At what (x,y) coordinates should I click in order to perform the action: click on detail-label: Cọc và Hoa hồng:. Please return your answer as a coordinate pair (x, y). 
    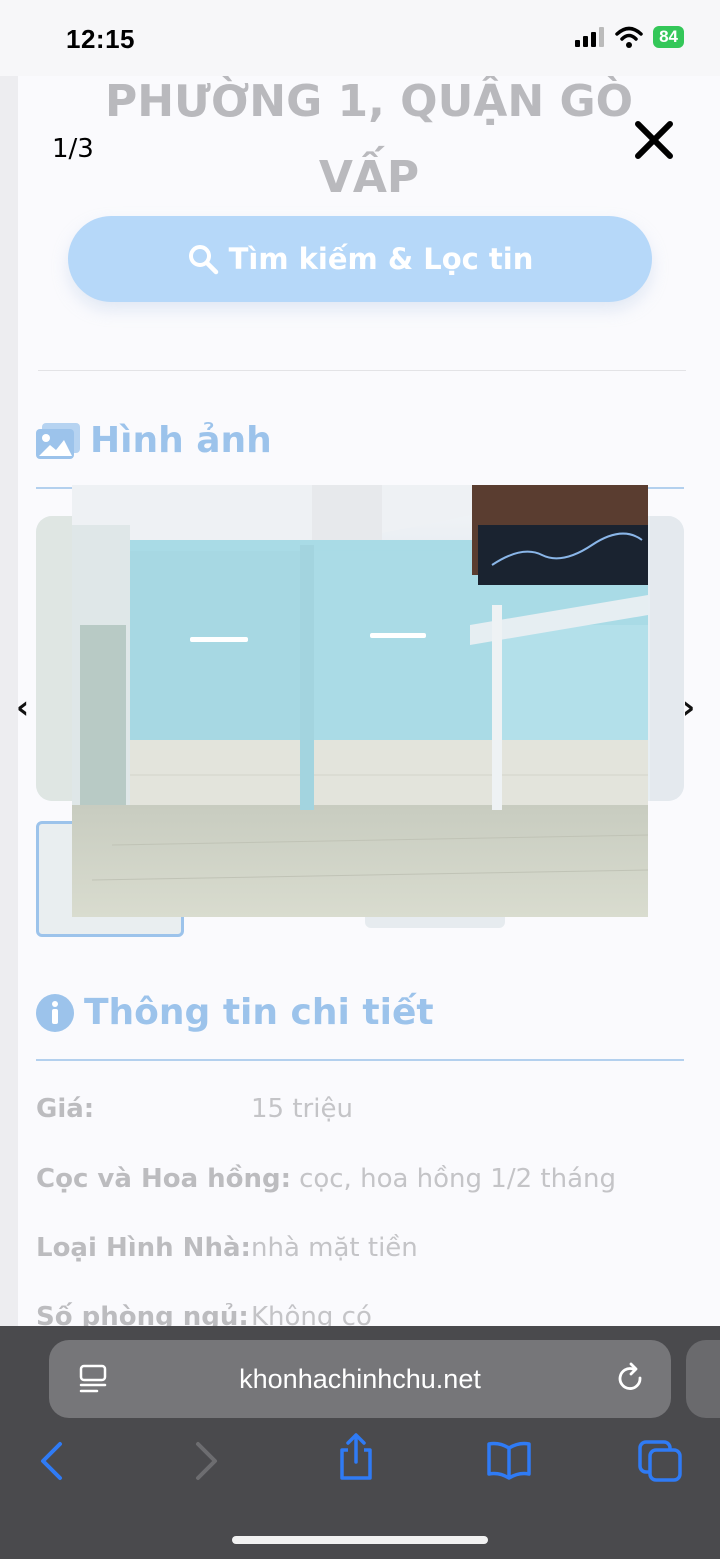
    Looking at the image, I should click on (164, 1179).